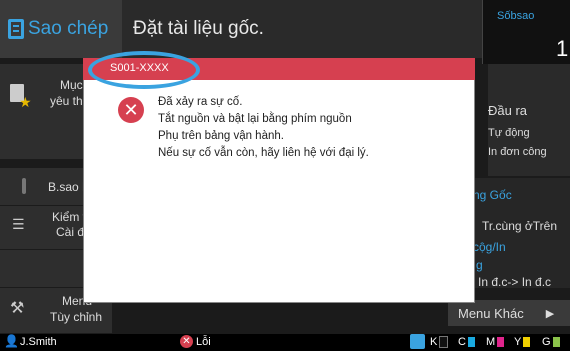 The width and height of the screenshot is (570, 351). Describe the element at coordinates (221, 136) in the screenshot. I see `error-line-3: Phụ trên bảng vận hành.` at that location.